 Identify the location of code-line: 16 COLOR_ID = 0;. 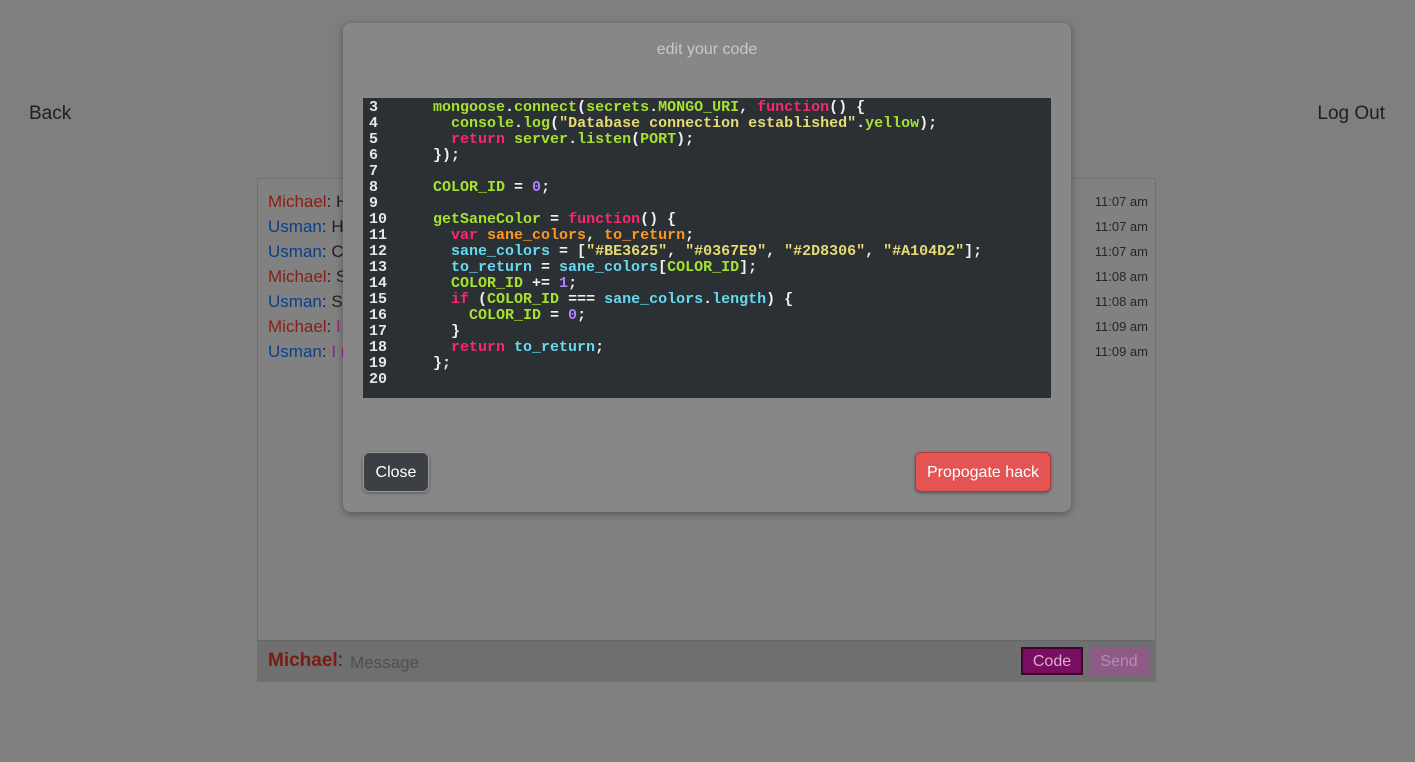
(707, 316).